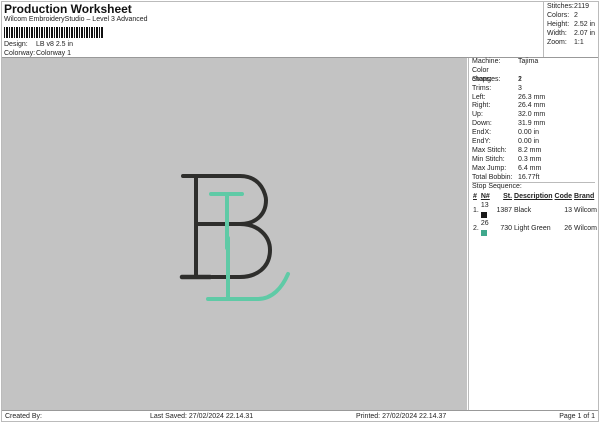 The image size is (600, 424). I want to click on design-label: Design:, so click(16, 44).